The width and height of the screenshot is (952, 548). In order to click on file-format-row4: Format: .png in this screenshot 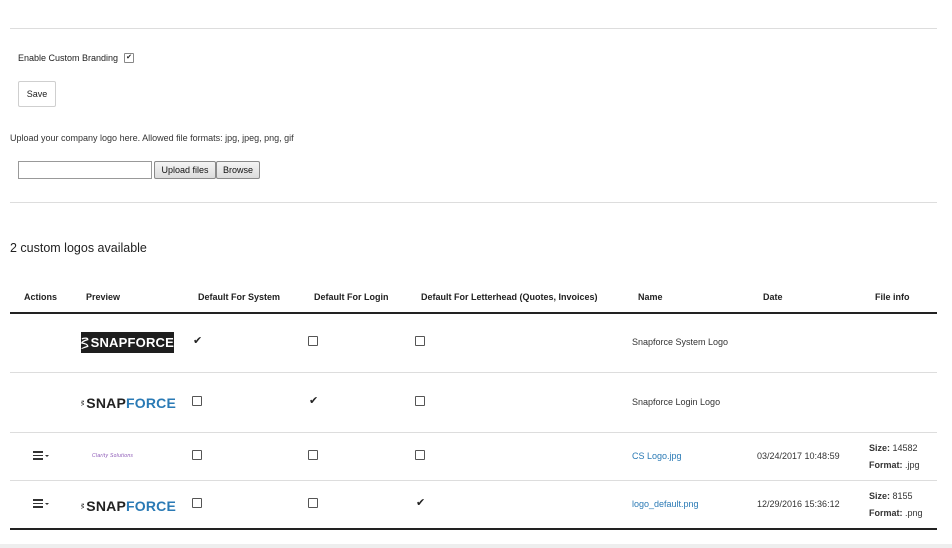, I will do `click(896, 513)`.